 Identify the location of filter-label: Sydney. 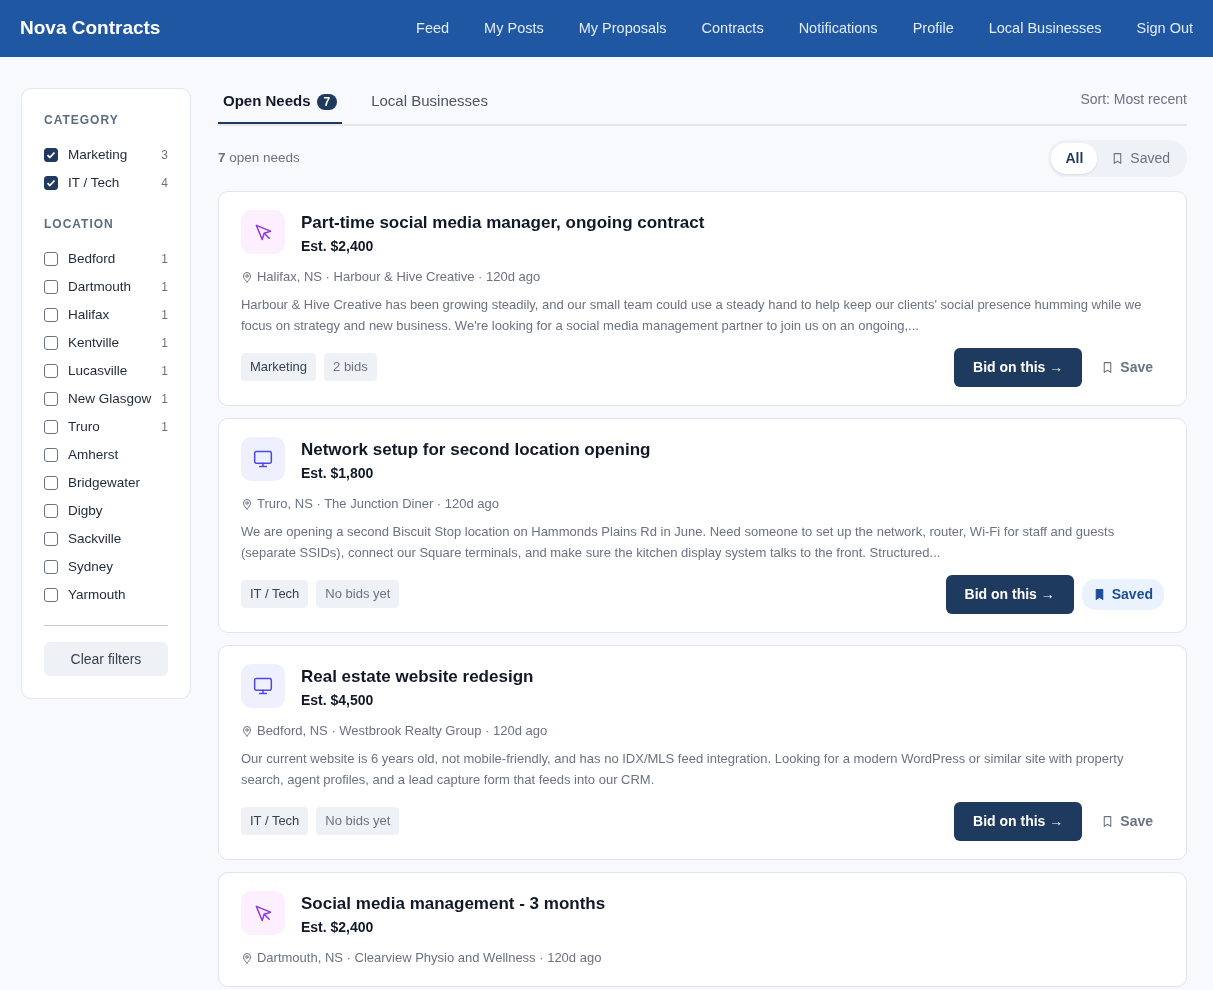
(91, 566).